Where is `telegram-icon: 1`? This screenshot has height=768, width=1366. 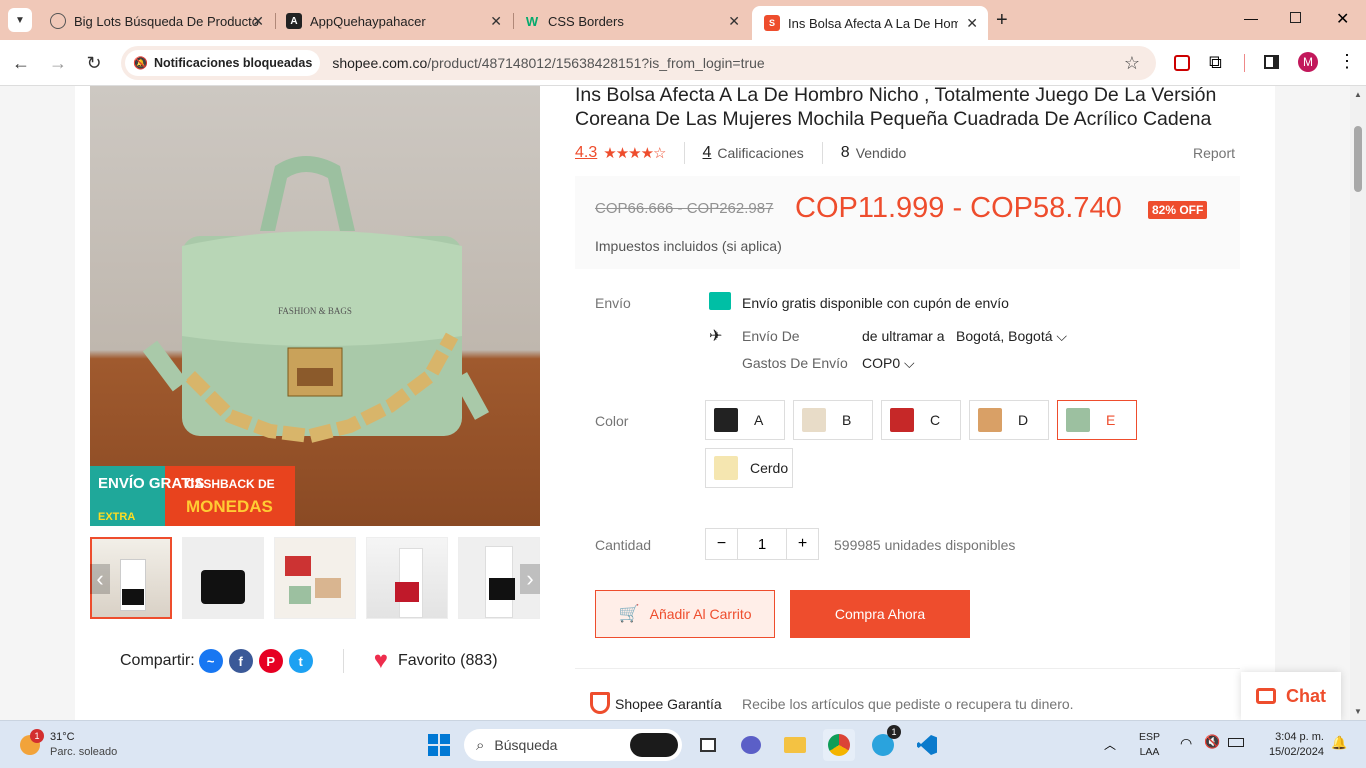
telegram-icon: 1 is located at coordinates (884, 743).